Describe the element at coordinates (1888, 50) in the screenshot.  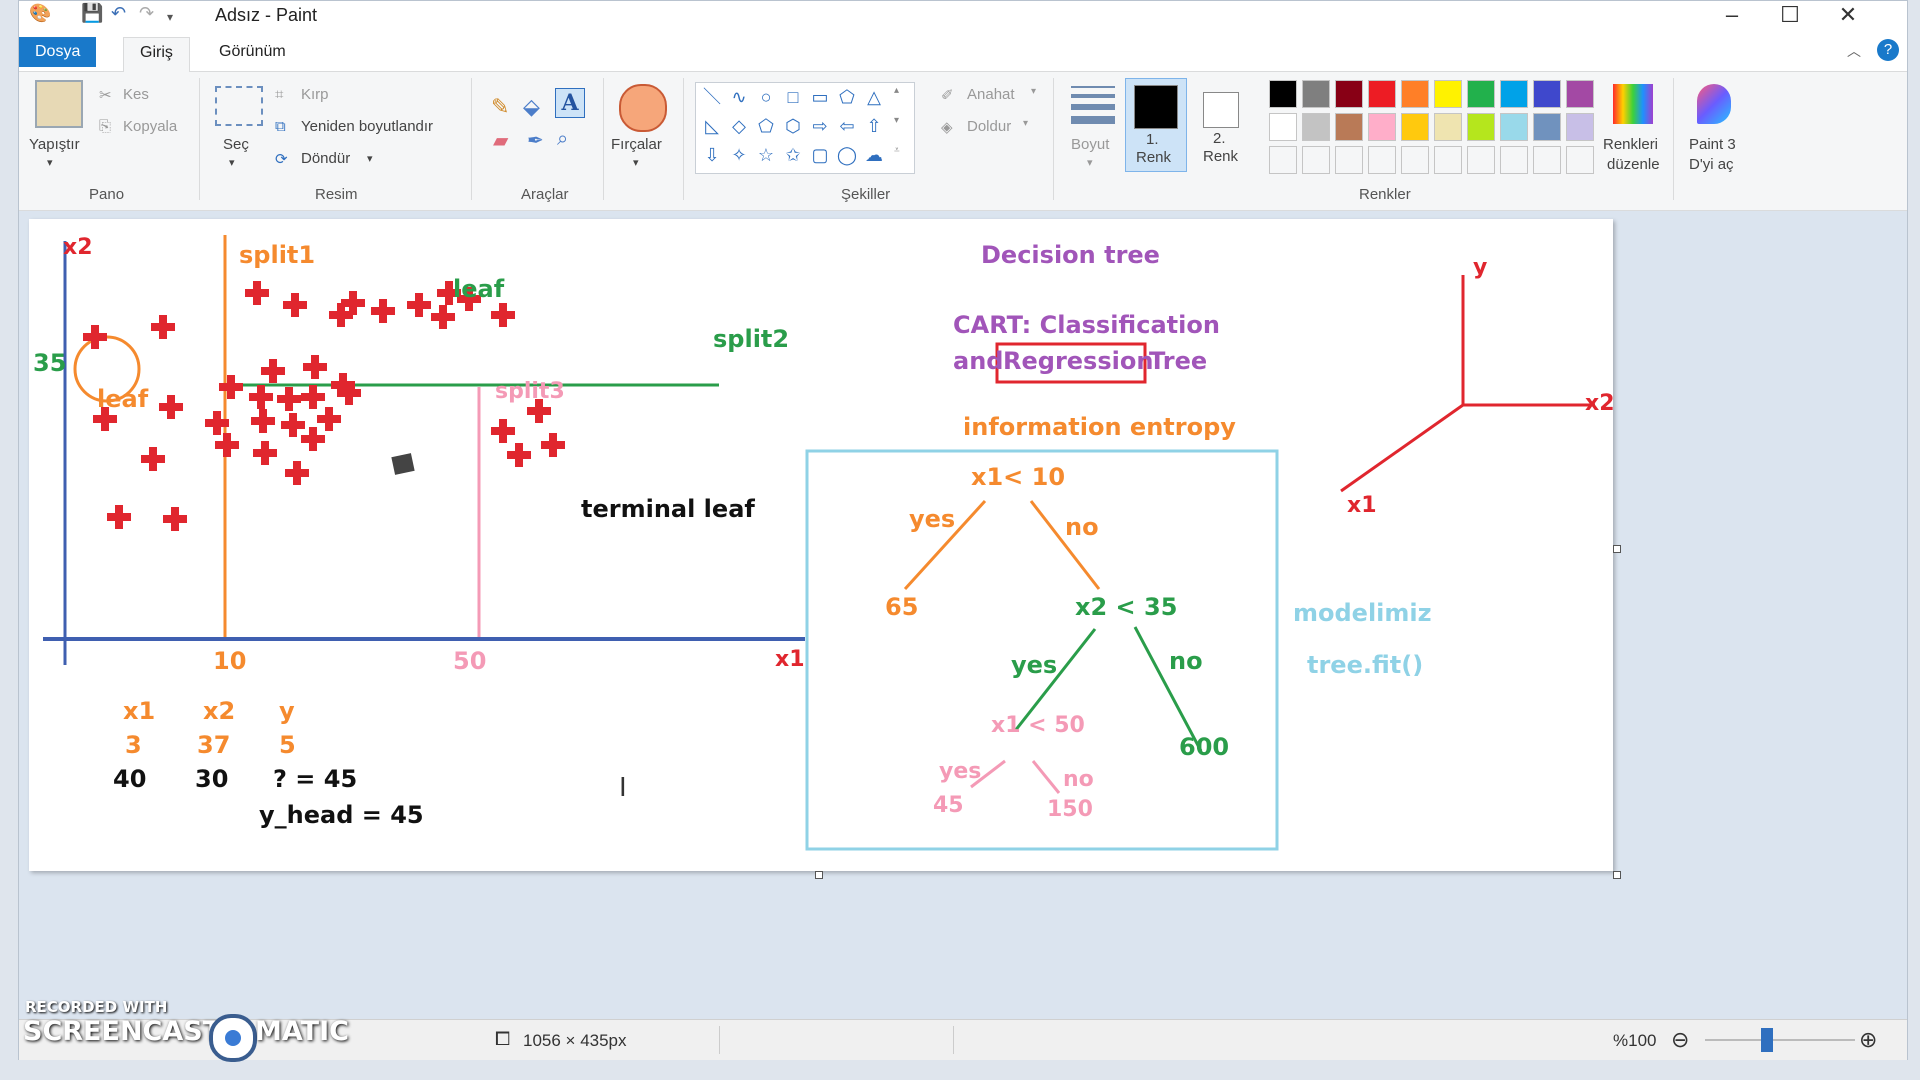
I see `help-icon: ?` at that location.